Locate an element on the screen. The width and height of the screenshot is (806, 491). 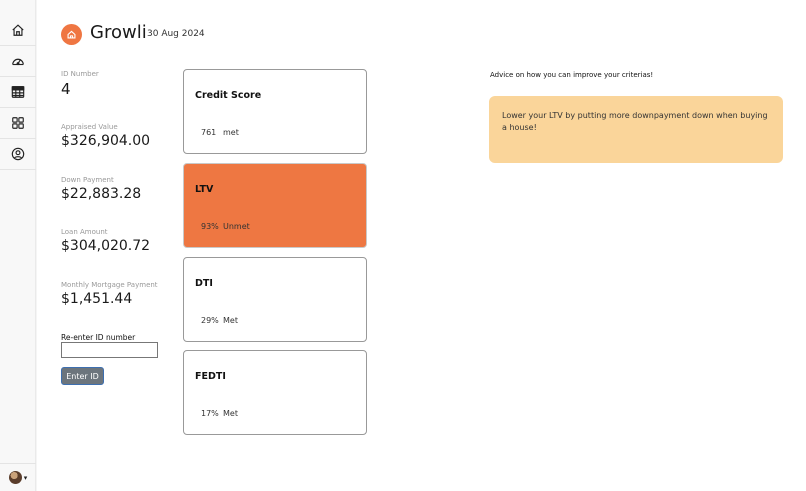
nav-dashboard is located at coordinates (18, 61).